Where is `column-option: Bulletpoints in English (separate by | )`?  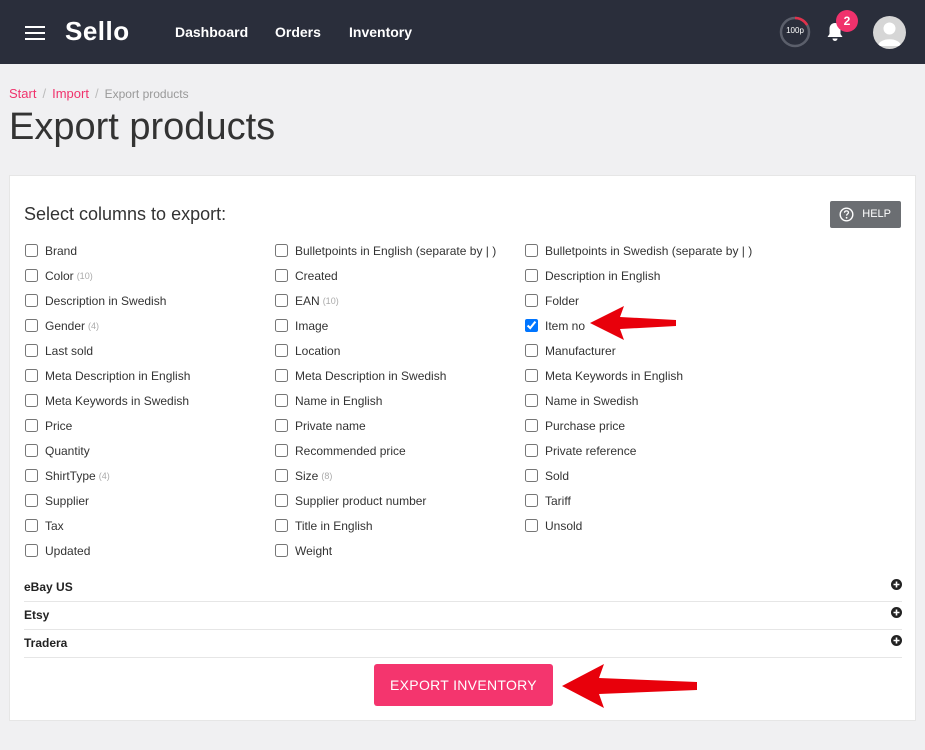 column-option: Bulletpoints in English (separate by | ) is located at coordinates (400, 250).